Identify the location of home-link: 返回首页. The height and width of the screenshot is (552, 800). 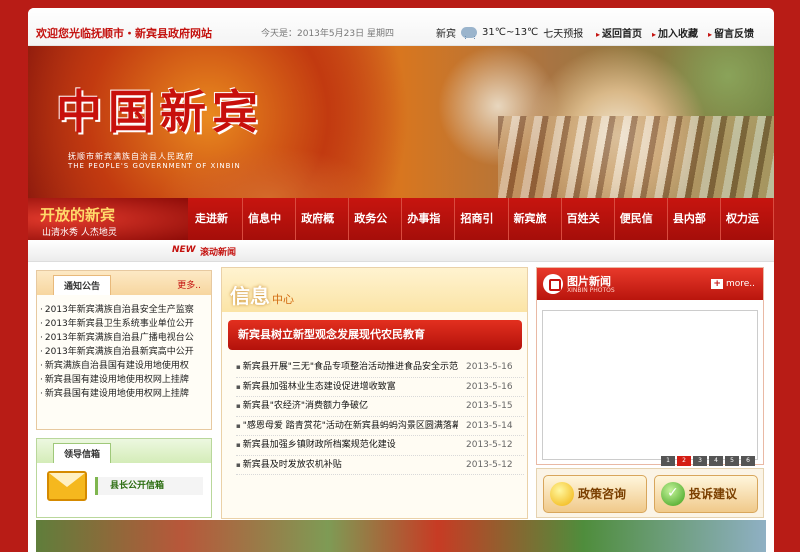
(619, 32).